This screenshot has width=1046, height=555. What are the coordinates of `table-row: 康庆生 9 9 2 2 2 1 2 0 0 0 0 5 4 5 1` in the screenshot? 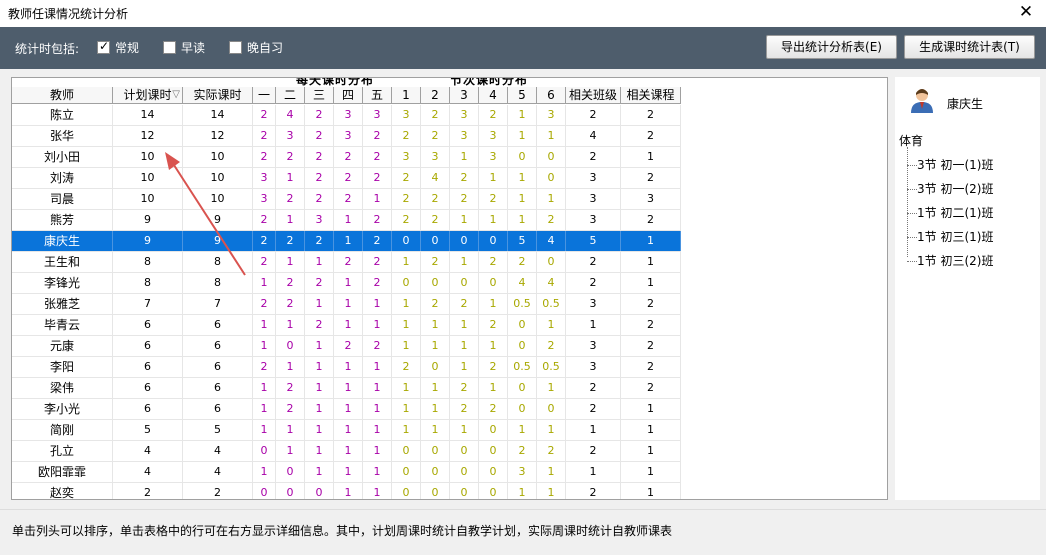 It's located at (346, 241).